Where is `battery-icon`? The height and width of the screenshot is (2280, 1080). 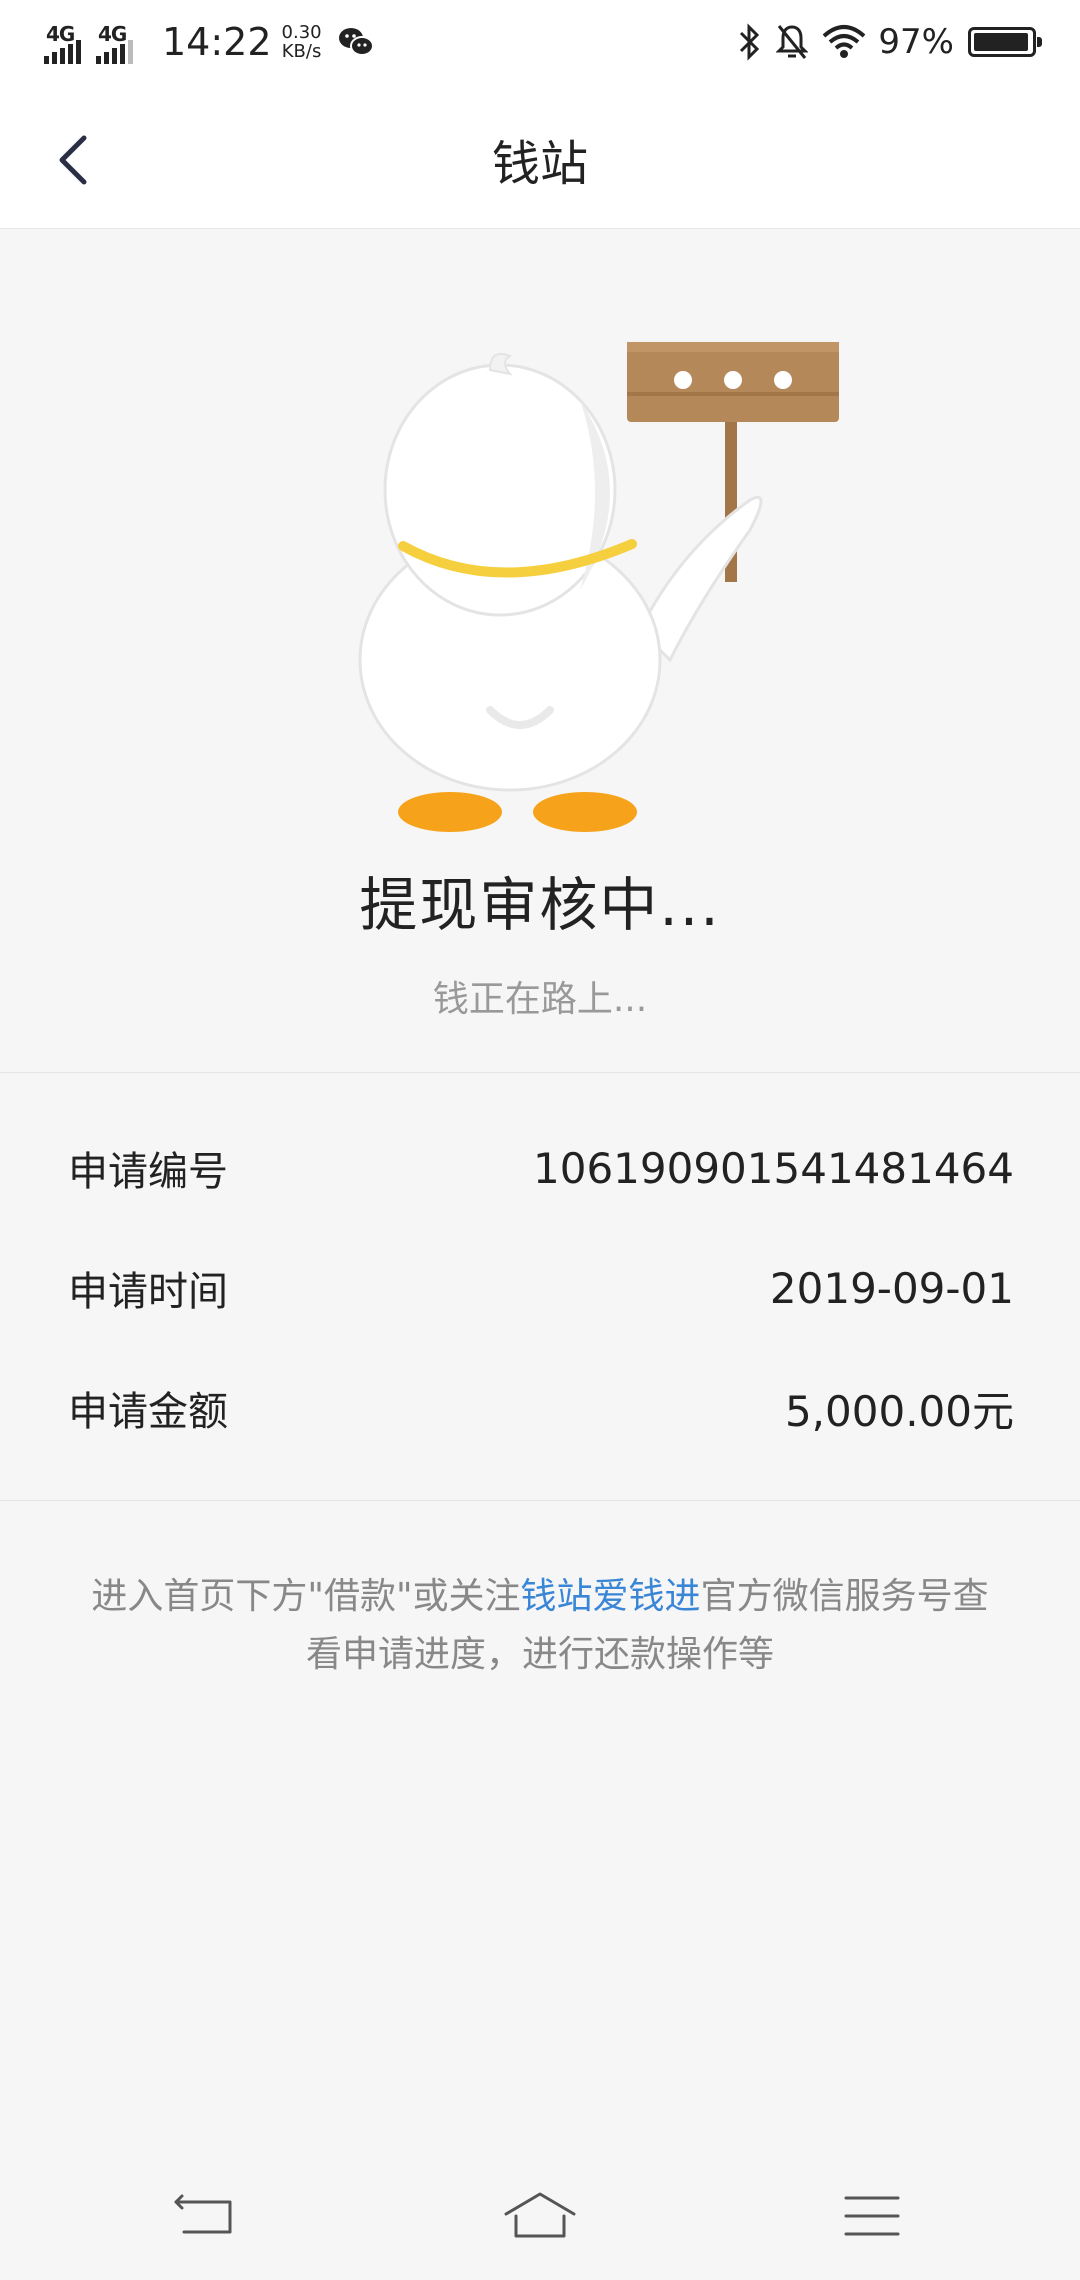 battery-icon is located at coordinates (1005, 42).